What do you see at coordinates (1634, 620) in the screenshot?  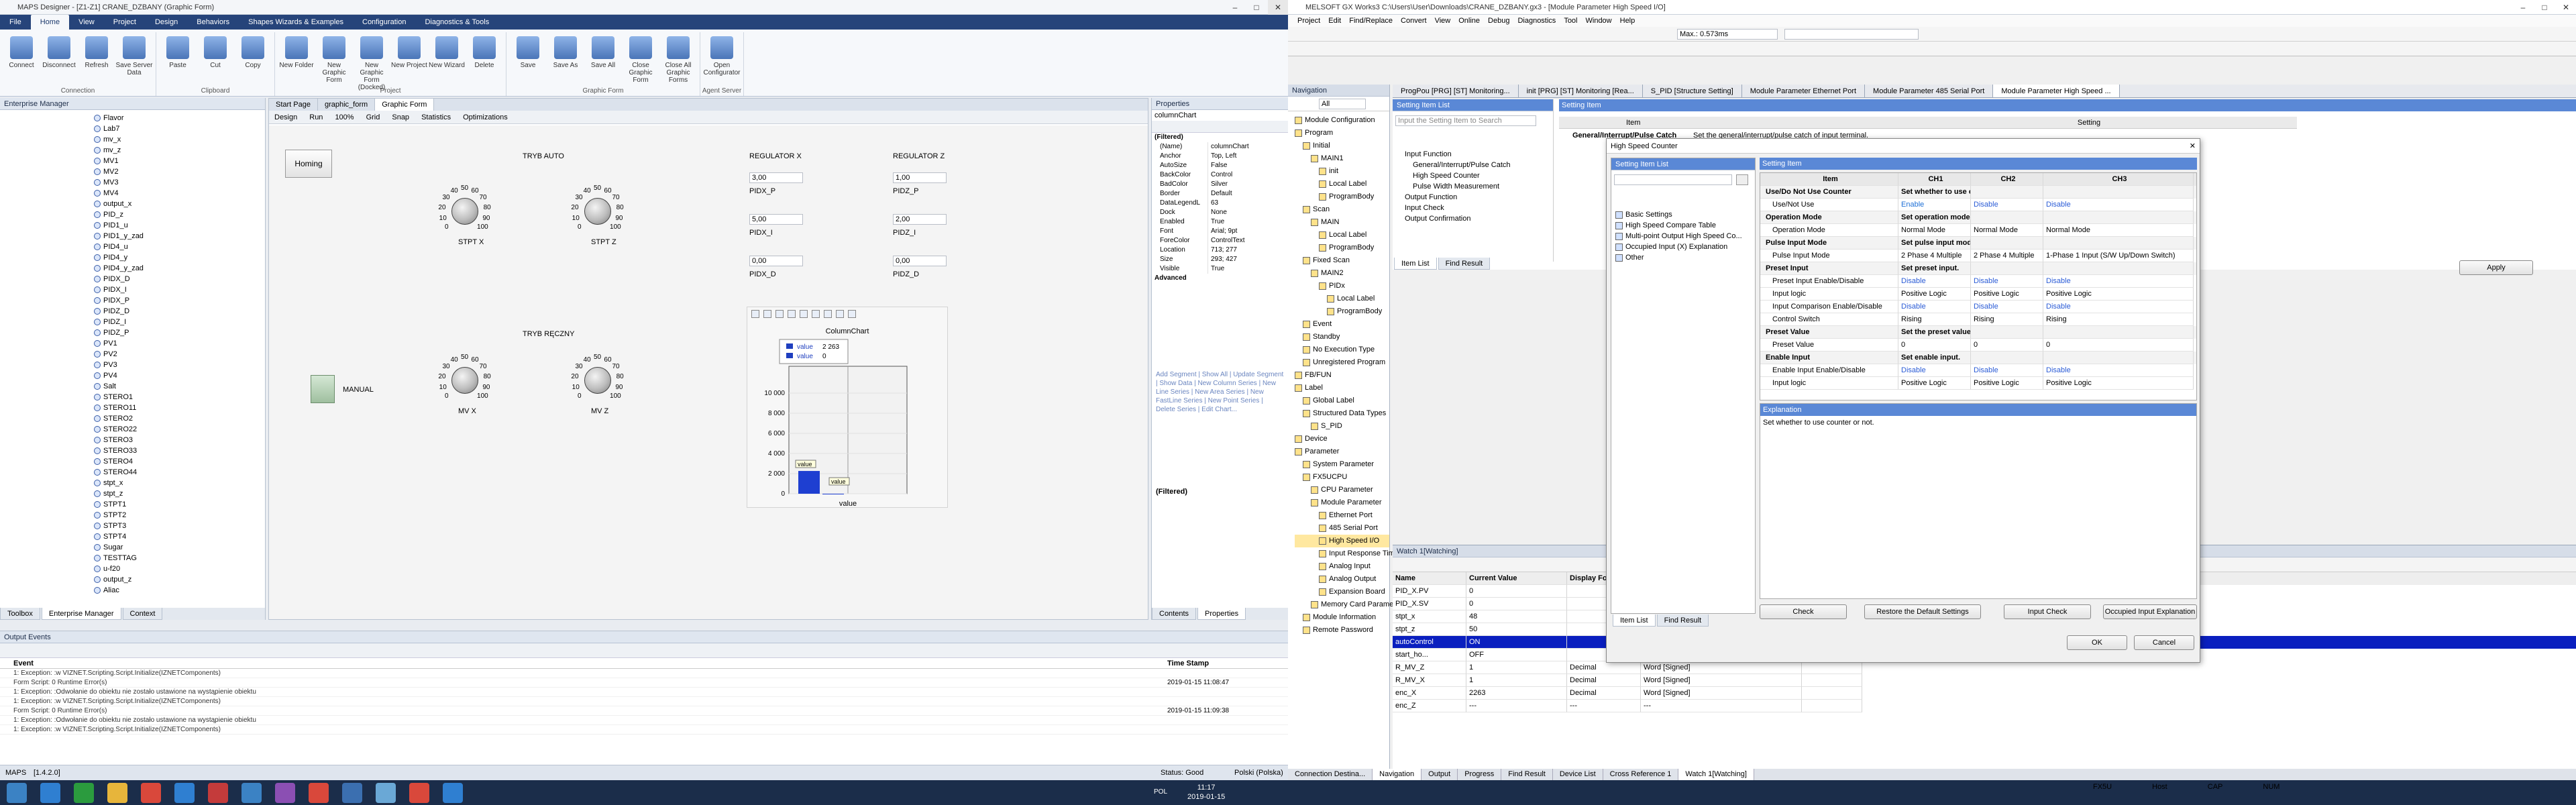 I see `dialog-list-tab: Item List` at bounding box center [1634, 620].